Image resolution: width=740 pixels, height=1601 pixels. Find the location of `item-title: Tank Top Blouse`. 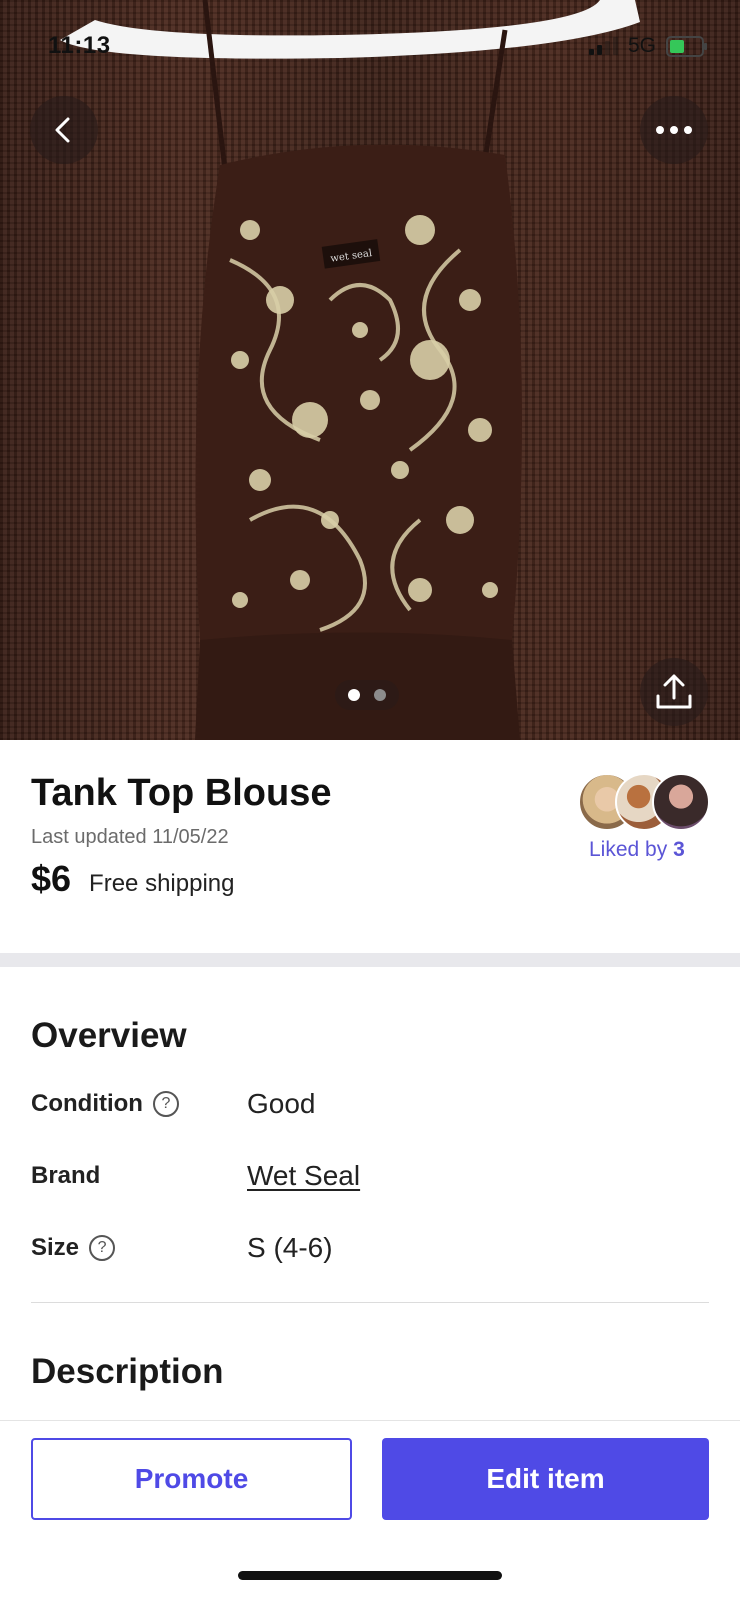

item-title: Tank Top Blouse is located at coordinates (181, 793).